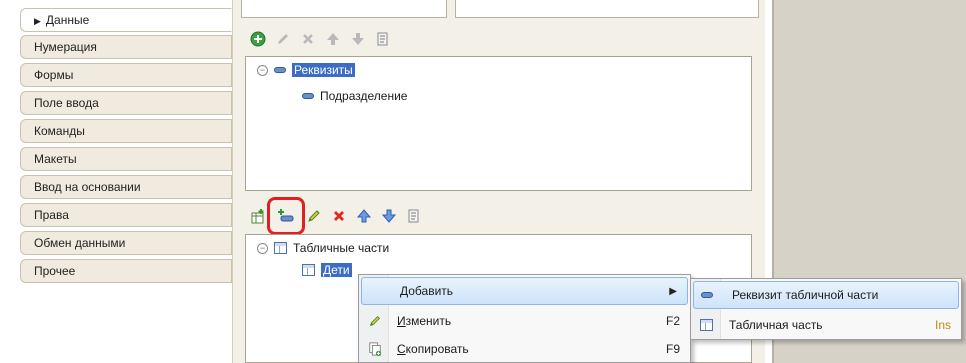  What do you see at coordinates (364, 96) in the screenshot?
I see `tree-label-subdivision: Подразделение` at bounding box center [364, 96].